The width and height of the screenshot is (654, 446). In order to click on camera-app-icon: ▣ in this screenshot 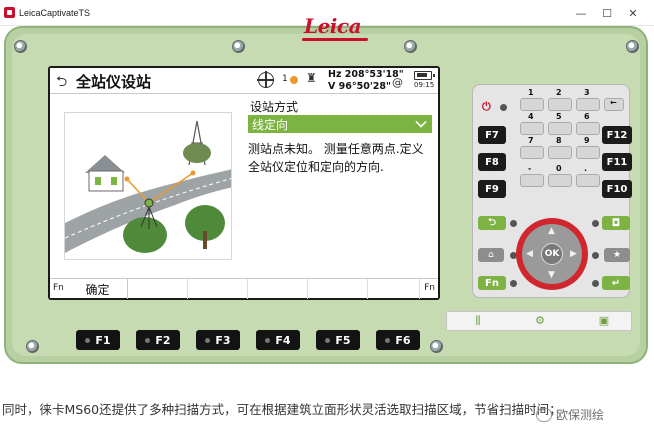, I will do `click(604, 321)`.